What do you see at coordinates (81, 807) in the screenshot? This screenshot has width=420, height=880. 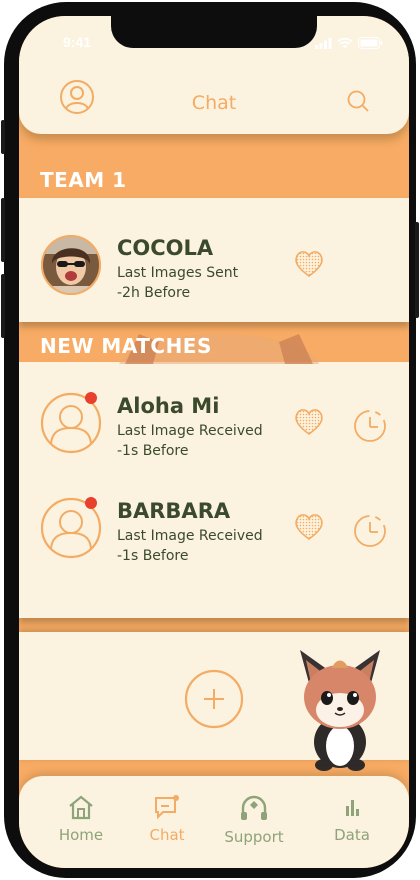 I see `home-icon` at bounding box center [81, 807].